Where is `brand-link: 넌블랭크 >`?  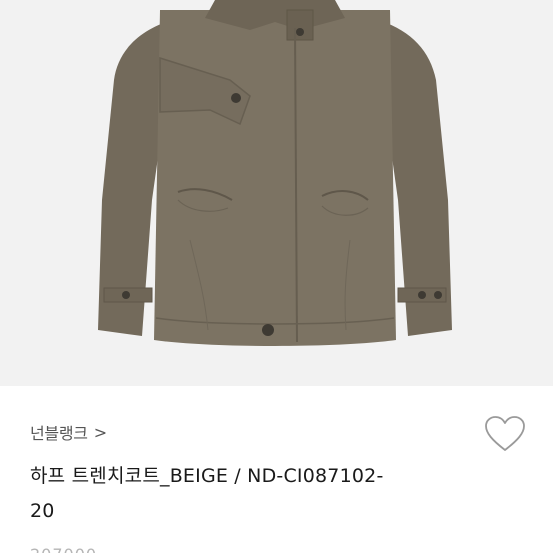 brand-link: 넌블랭크 > is located at coordinates (68, 432).